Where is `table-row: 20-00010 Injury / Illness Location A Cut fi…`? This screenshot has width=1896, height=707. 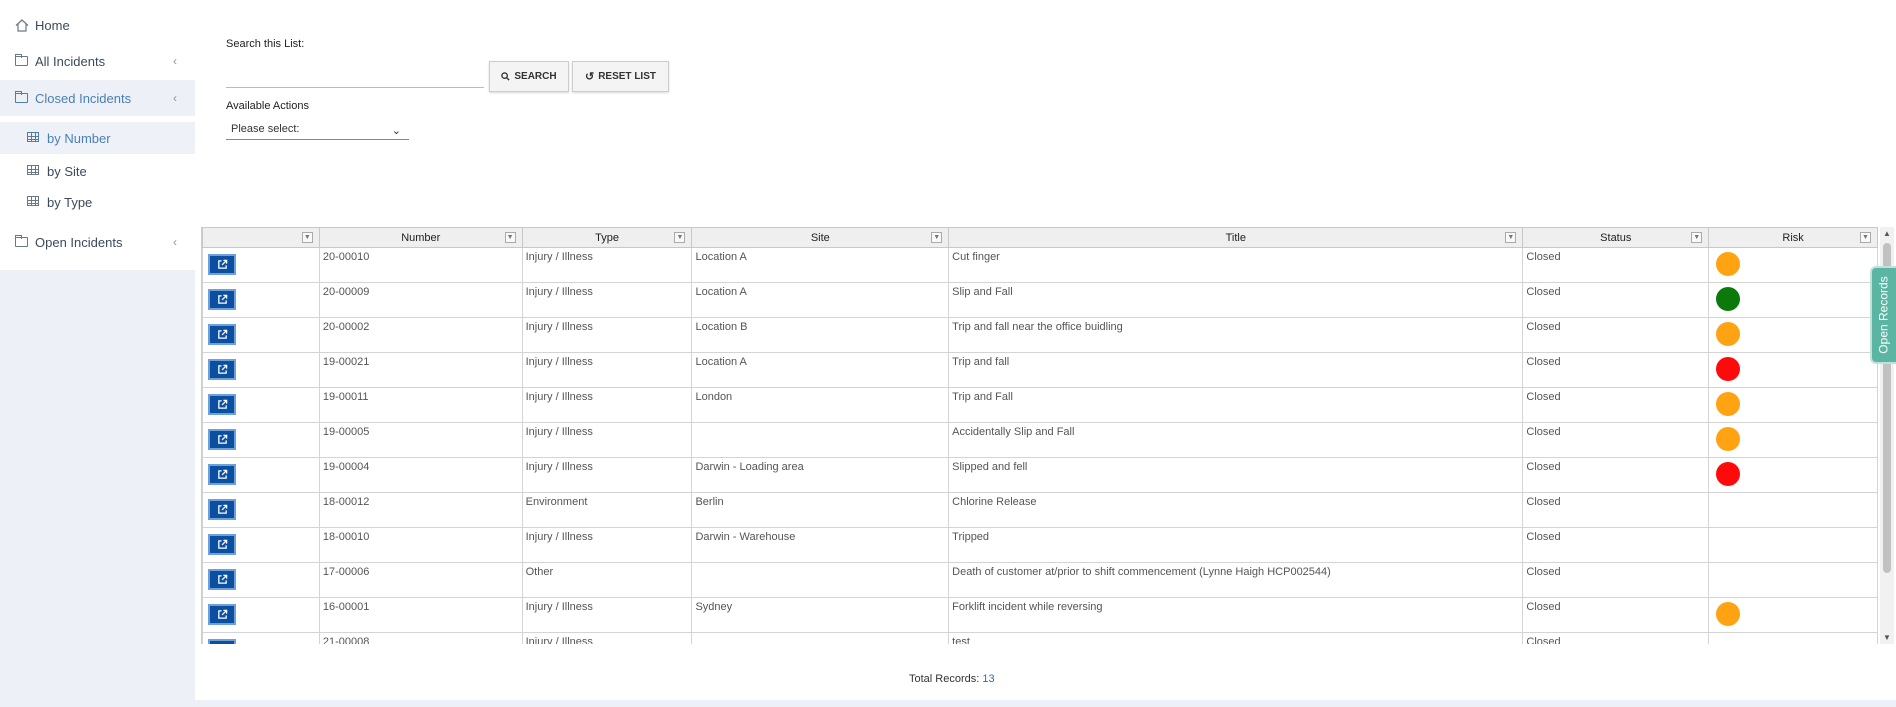 table-row: 20-00010 Injury / Illness Location A Cut fi… is located at coordinates (1040, 265).